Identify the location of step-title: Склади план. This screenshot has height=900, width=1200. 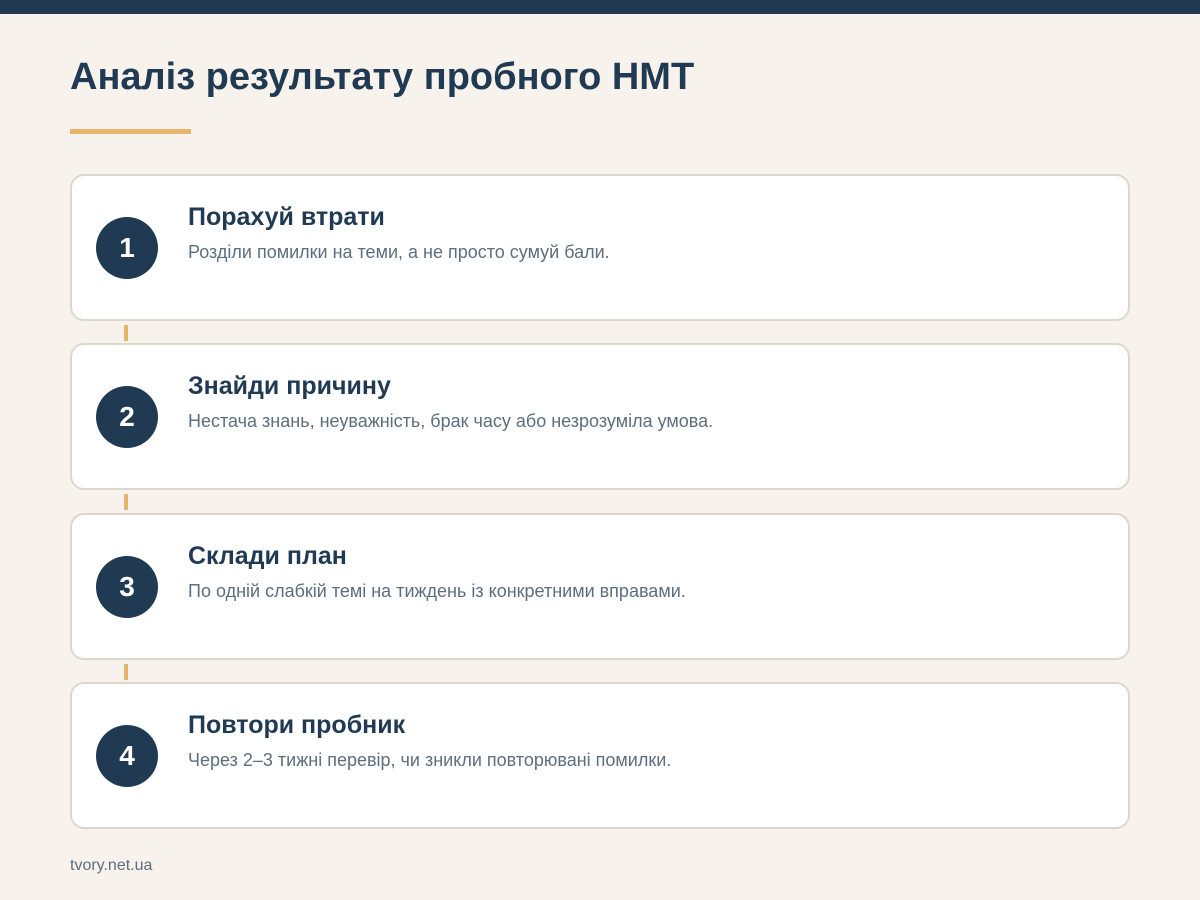
(267, 556).